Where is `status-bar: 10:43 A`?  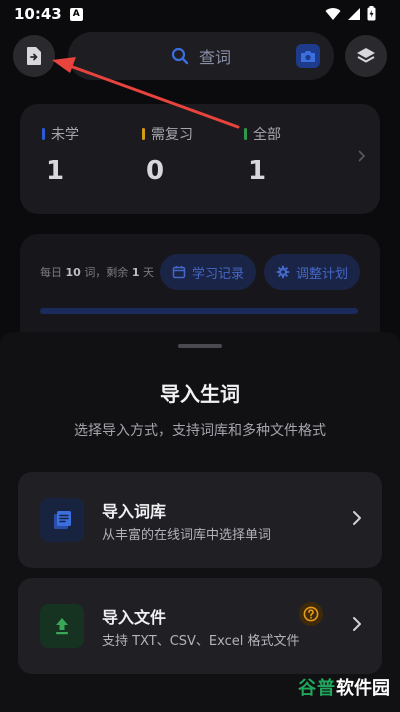
status-bar: 10:43 A is located at coordinates (200, 14).